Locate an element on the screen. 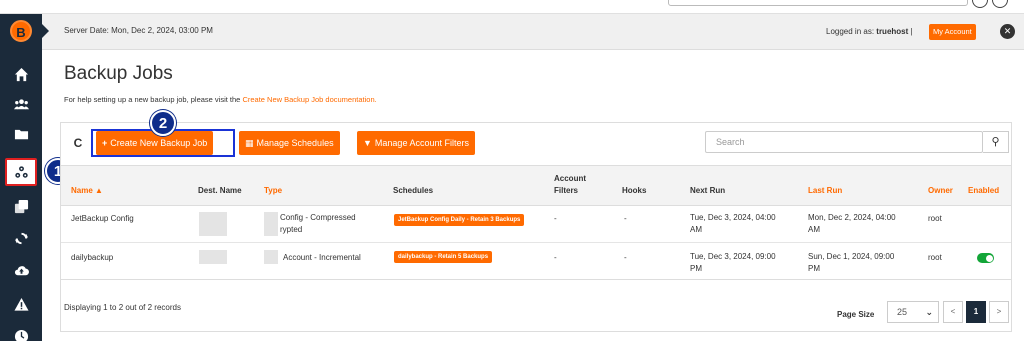 This screenshot has width=1024, height=346. records-count: Displaying 1 to 2 out of 2 records is located at coordinates (122, 307).